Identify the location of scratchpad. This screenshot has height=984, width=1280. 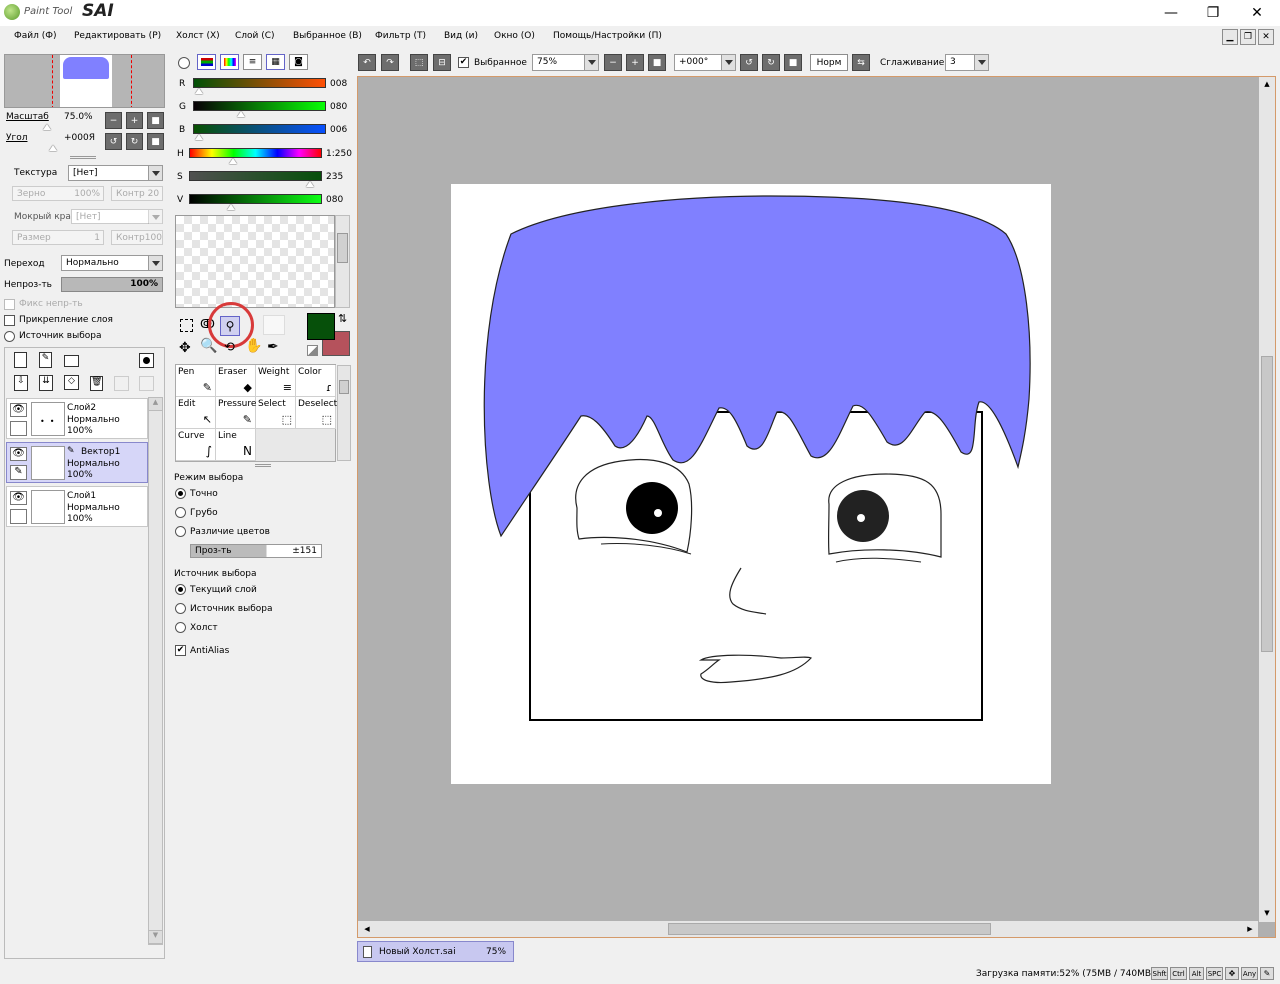
(255, 261).